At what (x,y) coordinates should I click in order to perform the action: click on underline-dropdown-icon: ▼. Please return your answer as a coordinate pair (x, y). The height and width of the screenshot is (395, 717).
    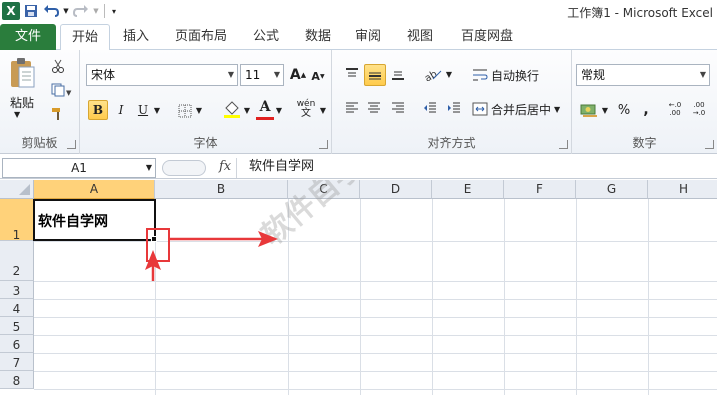
    Looking at the image, I should click on (157, 110).